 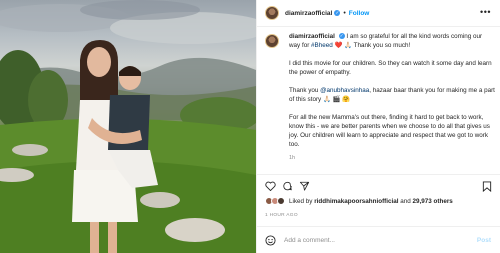 What do you see at coordinates (392, 158) in the screenshot?
I see `caption-timestamp: 1h` at bounding box center [392, 158].